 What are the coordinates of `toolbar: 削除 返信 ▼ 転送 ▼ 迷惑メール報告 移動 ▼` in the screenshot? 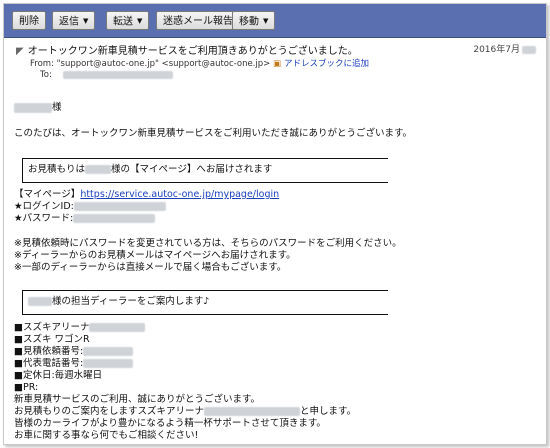 It's located at (275, 21).